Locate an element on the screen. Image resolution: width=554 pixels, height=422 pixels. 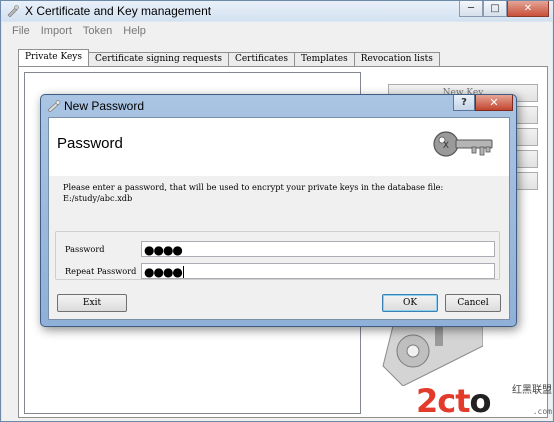
menu-file: File is located at coordinates (21, 31).